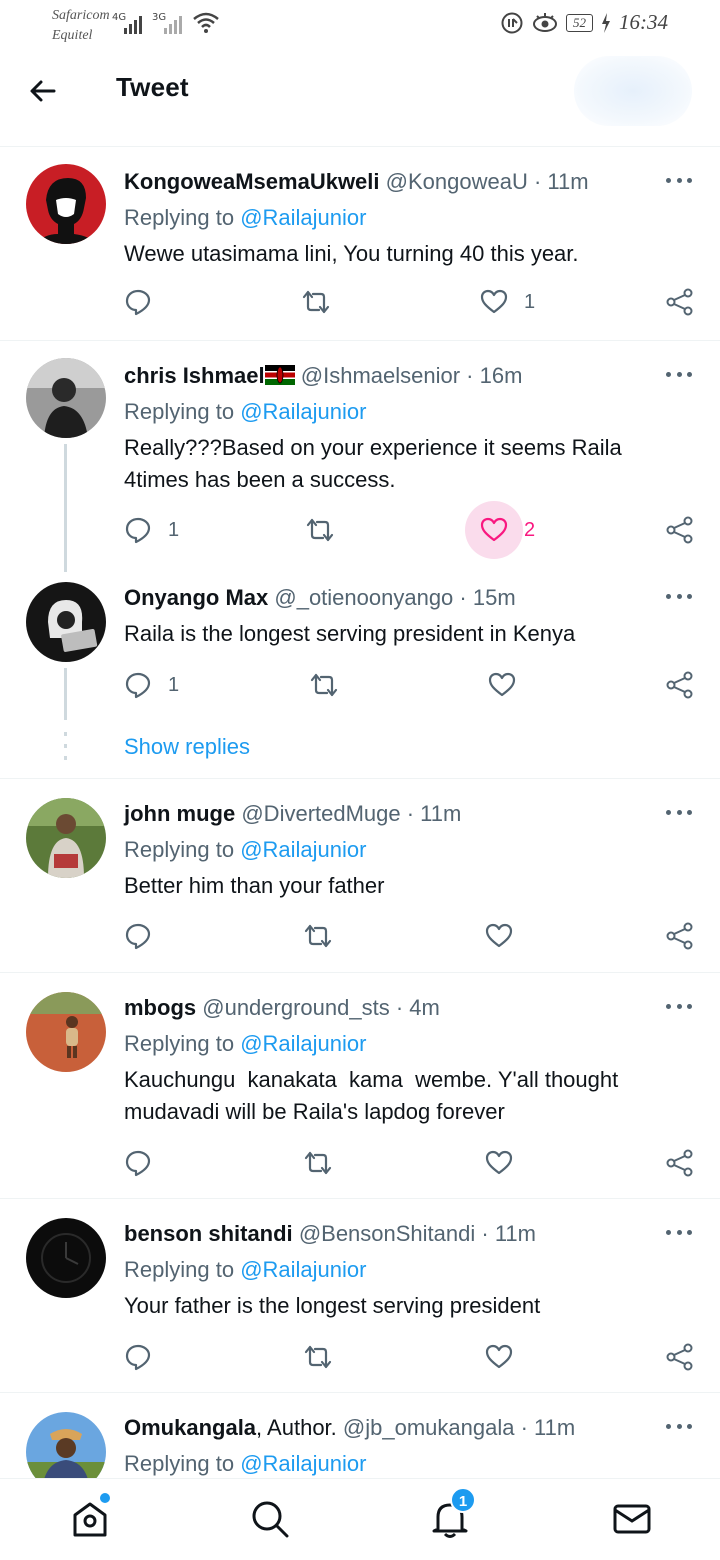  I want to click on author-name: chris Ishmael, so click(194, 375).